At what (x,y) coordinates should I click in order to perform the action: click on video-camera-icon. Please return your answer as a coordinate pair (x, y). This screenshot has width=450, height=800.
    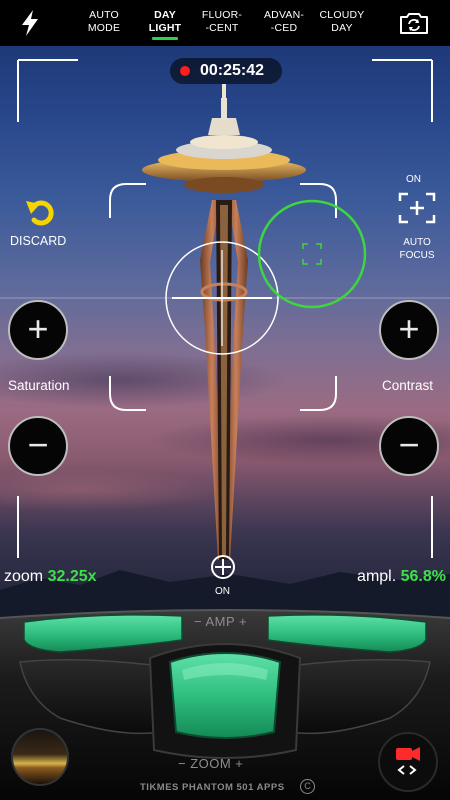
    Looking at the image, I should click on (408, 761).